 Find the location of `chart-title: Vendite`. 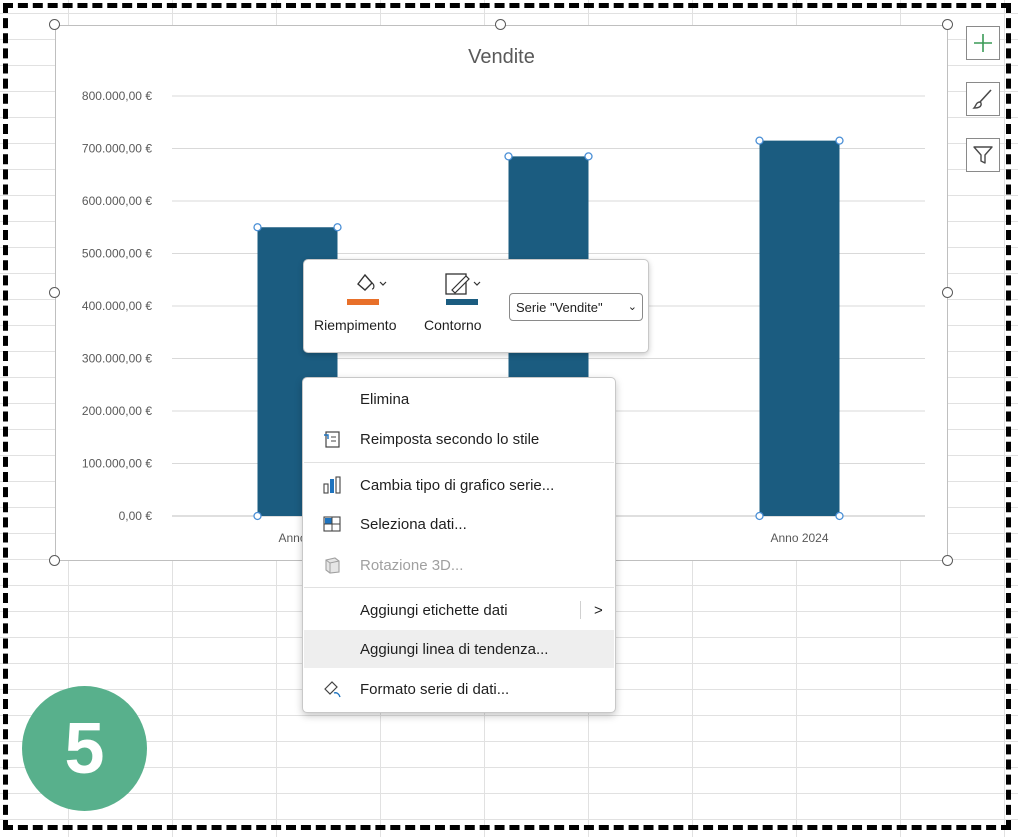

chart-title: Vendite is located at coordinates (501, 57).